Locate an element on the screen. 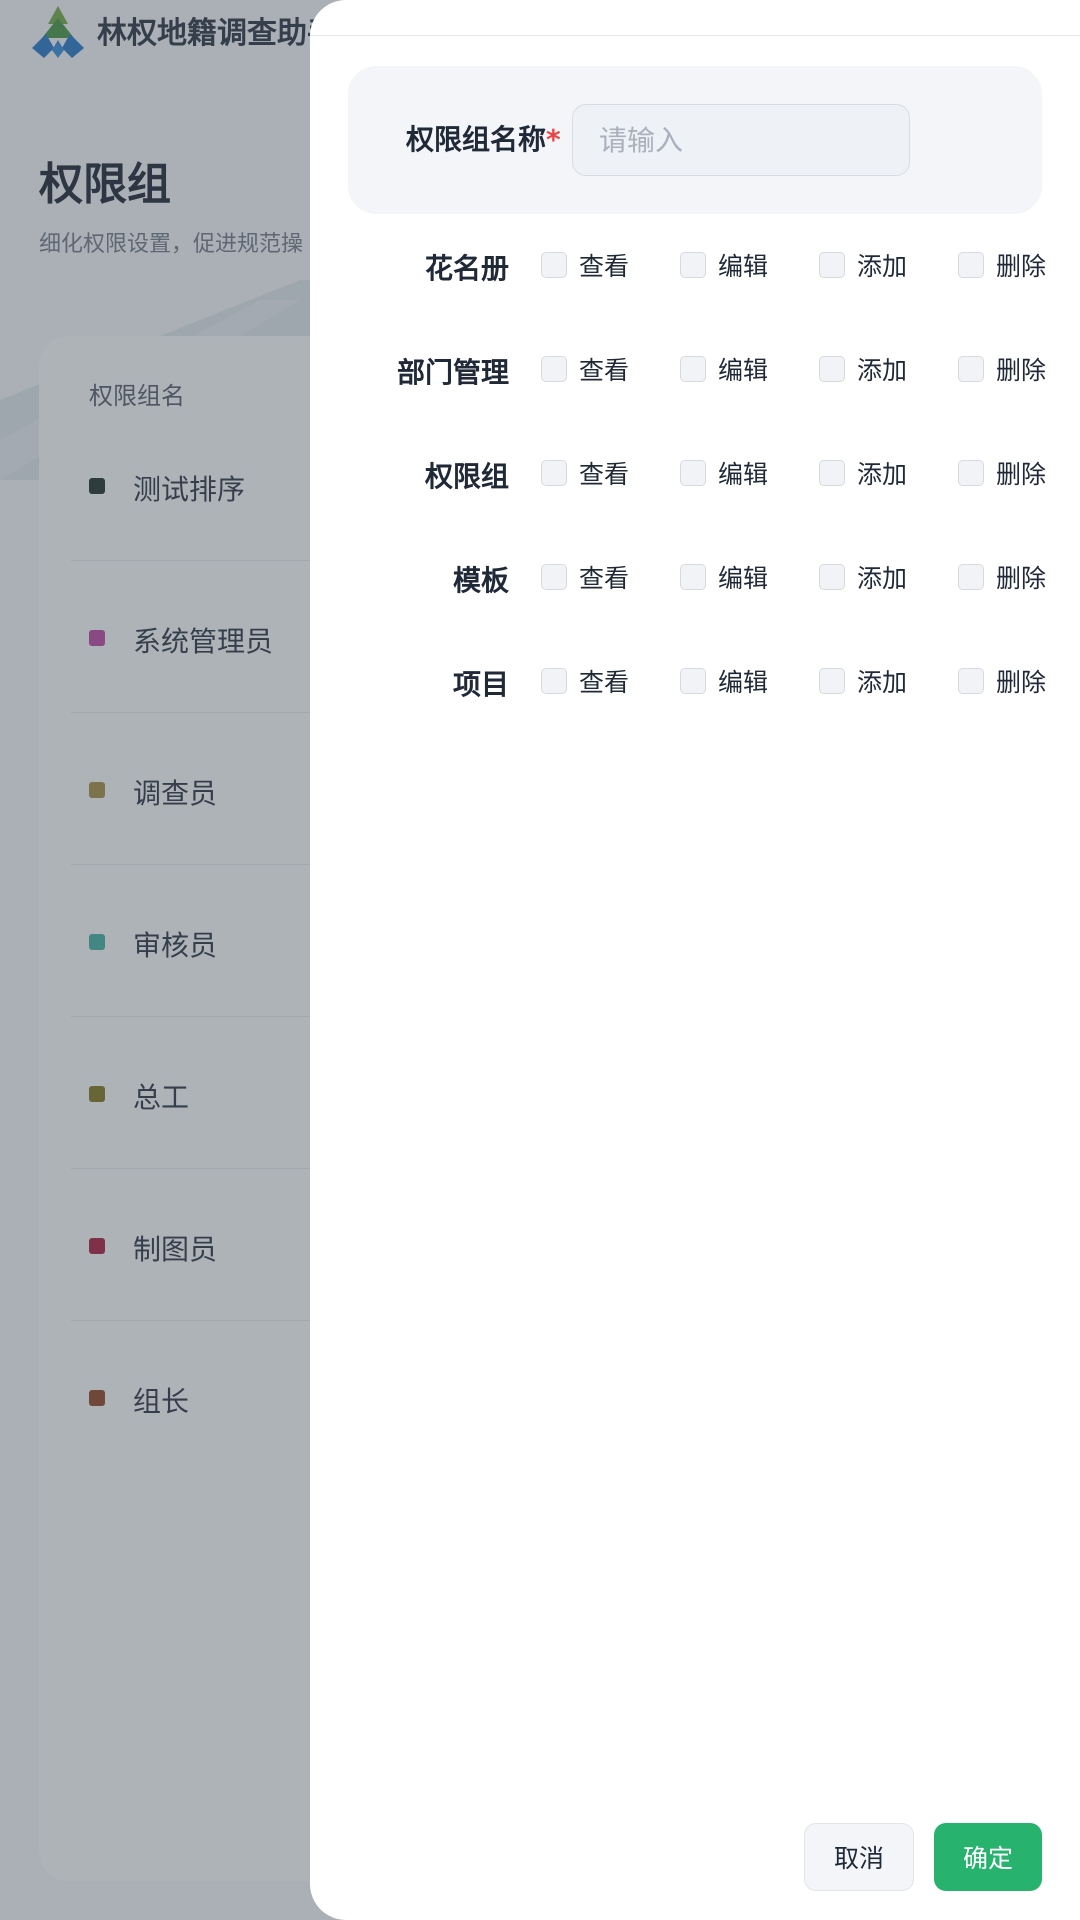  permission-group-delete-checkbox: 删除 is located at coordinates (1002, 473).